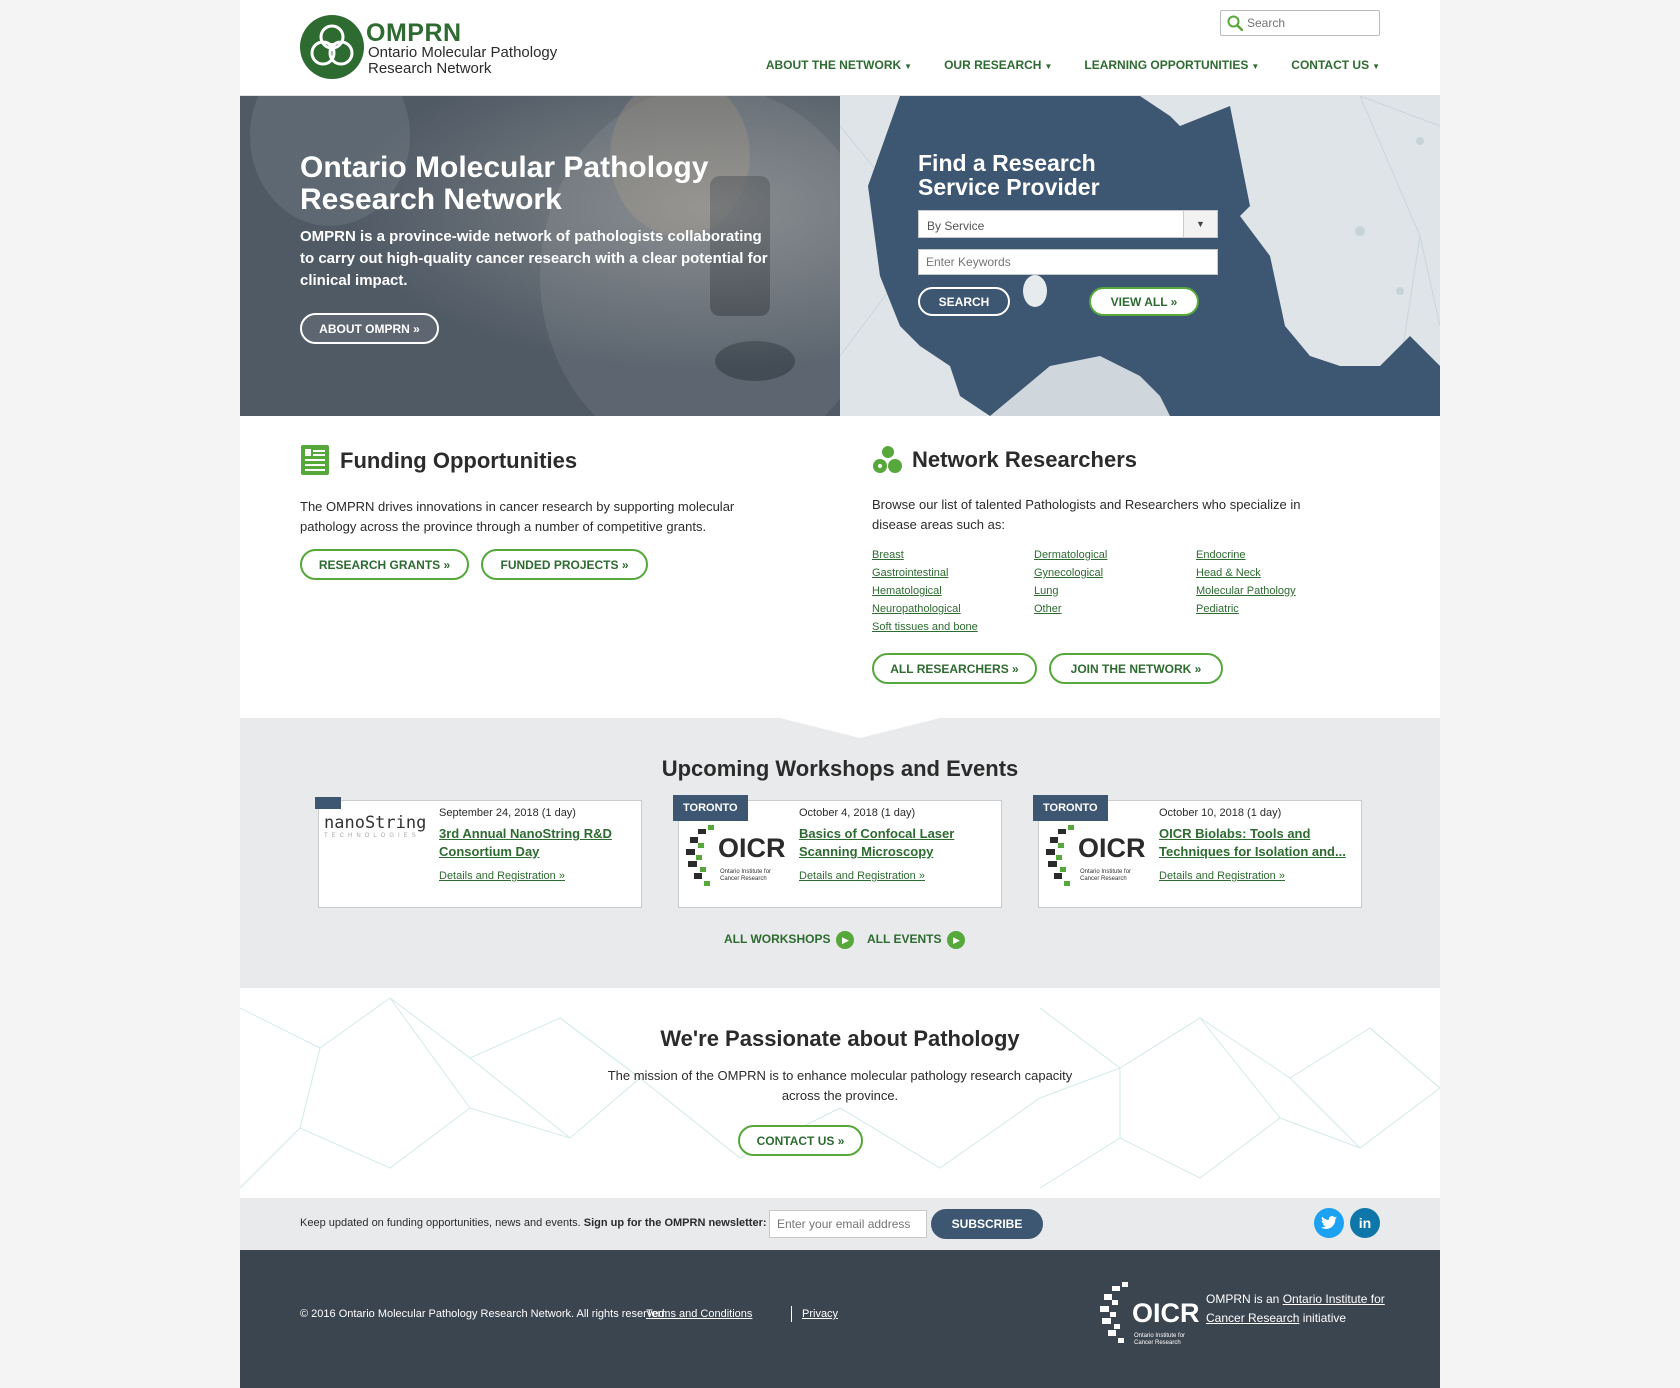 The image size is (1680, 1388). What do you see at coordinates (675, 1223) in the screenshot?
I see `newsletter-signup-text: Sign up for the OMPRN newsletter:` at bounding box center [675, 1223].